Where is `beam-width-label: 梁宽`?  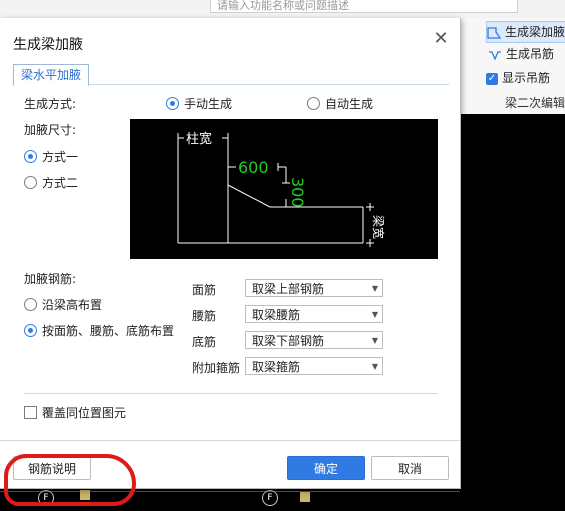
beam-width-label: 梁宽 is located at coordinates (378, 227).